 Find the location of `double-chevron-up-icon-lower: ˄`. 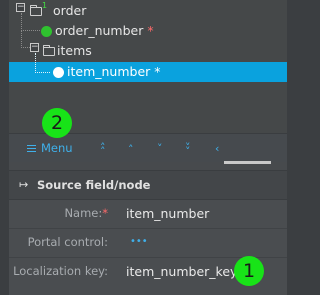

double-chevron-up-icon-lower: ˄ is located at coordinates (103, 151).